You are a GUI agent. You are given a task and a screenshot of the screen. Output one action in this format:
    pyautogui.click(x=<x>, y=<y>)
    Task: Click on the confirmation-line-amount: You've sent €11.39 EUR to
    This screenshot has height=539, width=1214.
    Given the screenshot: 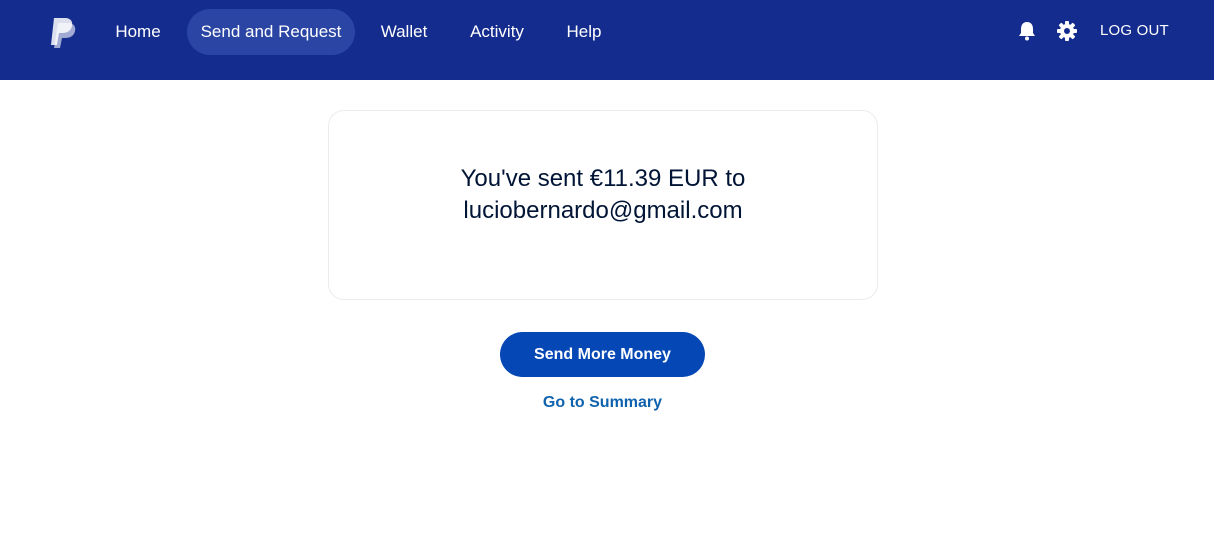 What is the action you would take?
    pyautogui.click(x=603, y=178)
    